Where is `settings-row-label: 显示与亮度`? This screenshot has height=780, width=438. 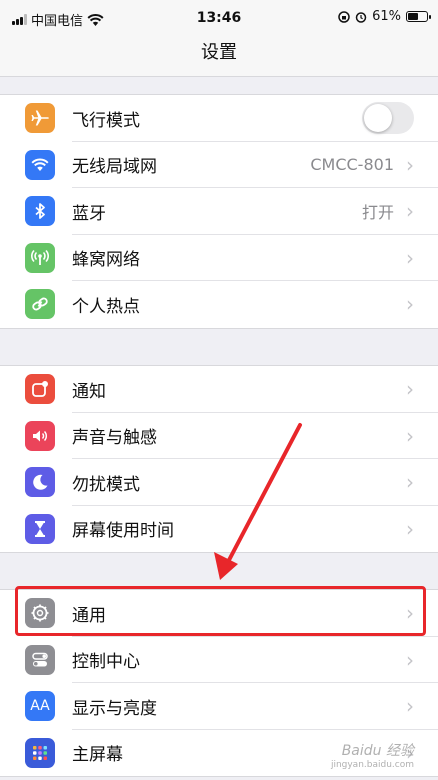
settings-row-label: 显示与亮度 is located at coordinates (114, 708).